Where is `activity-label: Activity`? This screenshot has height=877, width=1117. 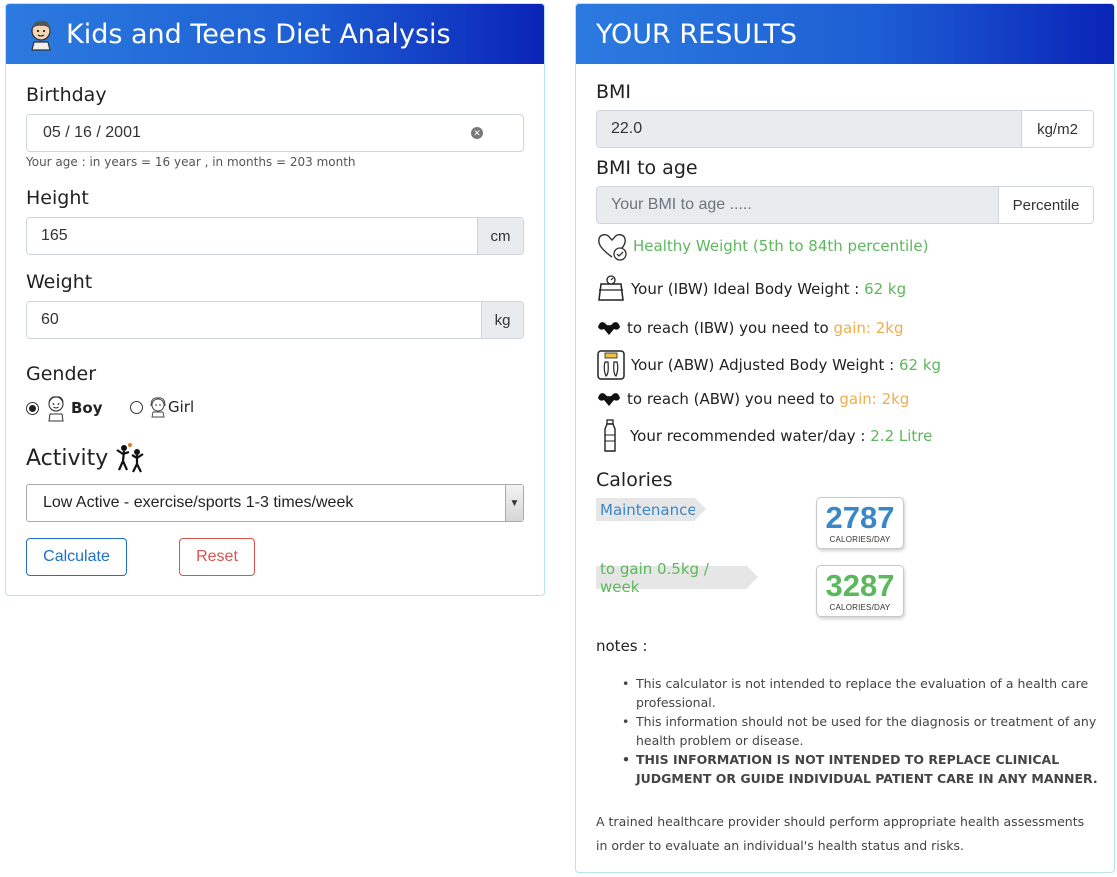
activity-label: Activity is located at coordinates (67, 458).